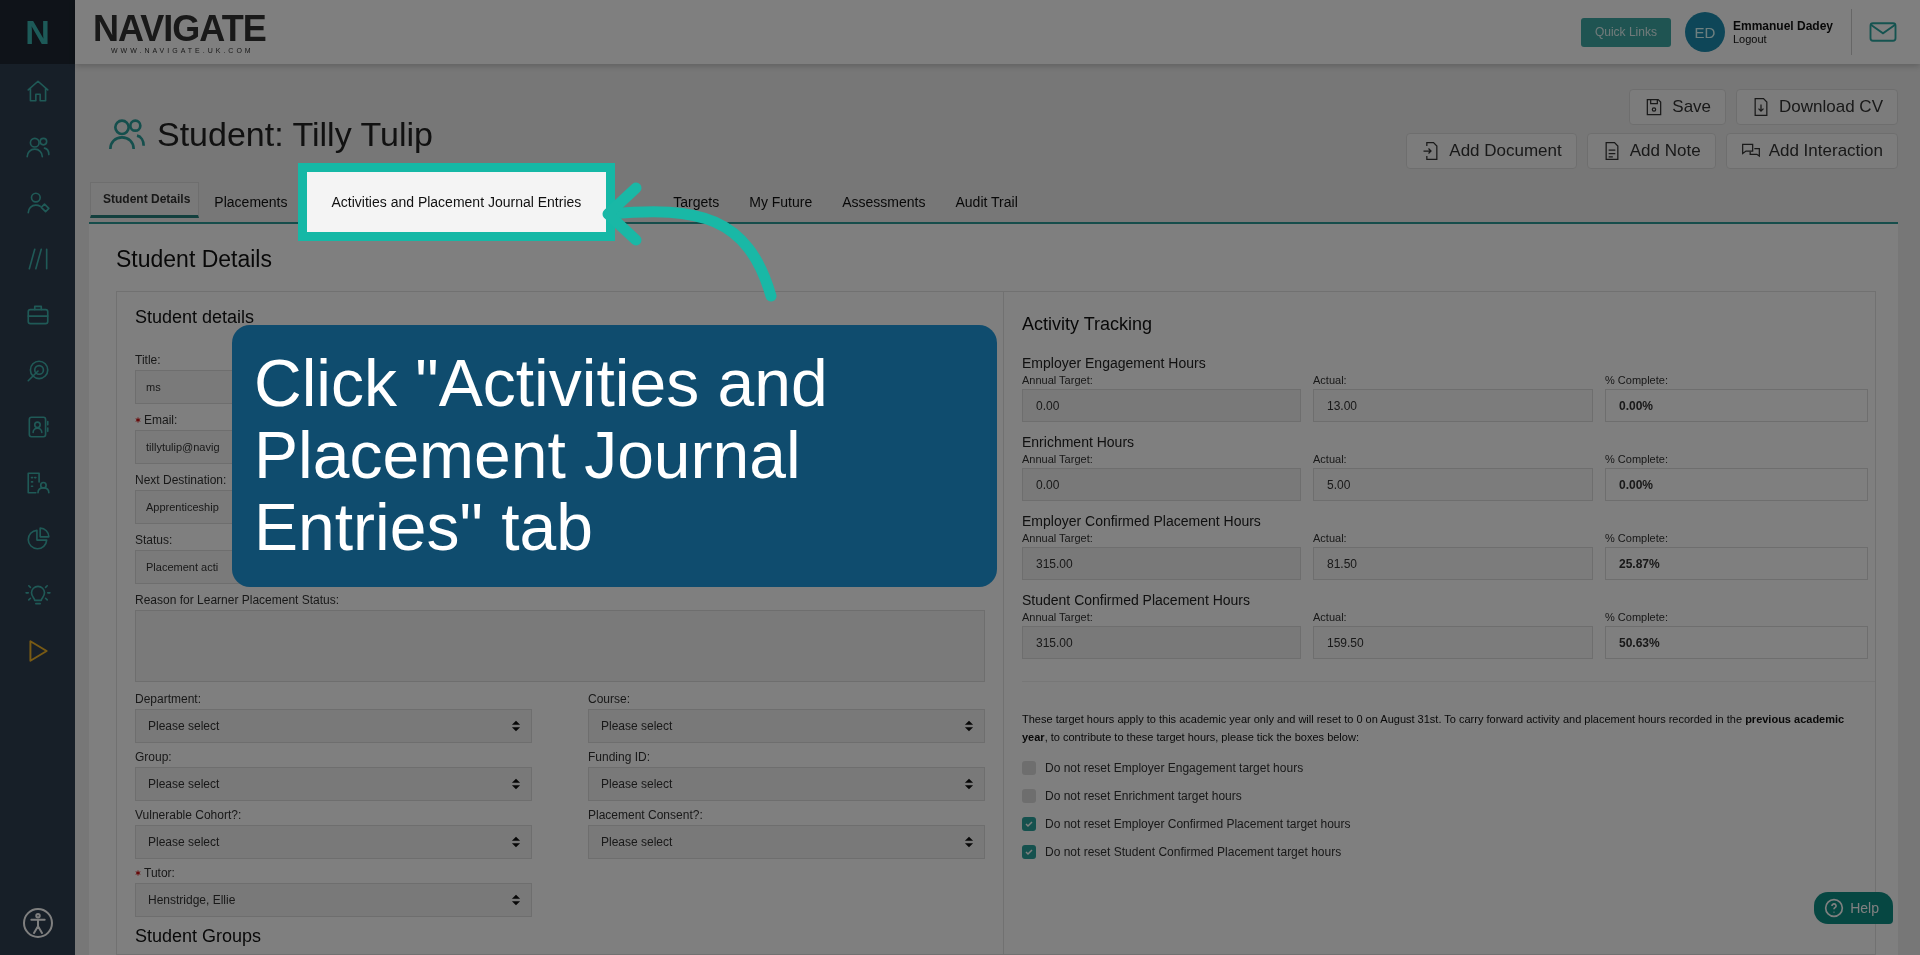  Describe the element at coordinates (295, 134) in the screenshot. I see `page-title: Student: Tilly Tulip` at that location.